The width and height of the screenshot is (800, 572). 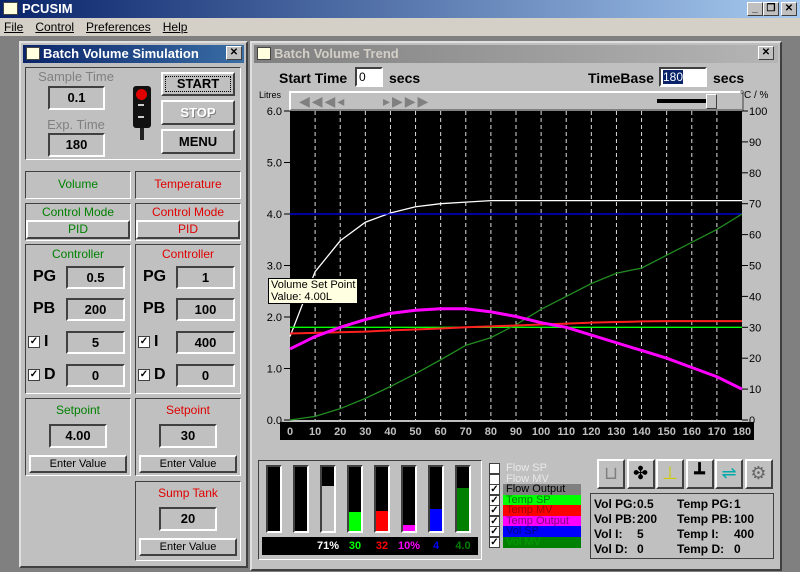 What do you see at coordinates (755, 267) in the screenshot?
I see `y2-tick-label: 50` at bounding box center [755, 267].